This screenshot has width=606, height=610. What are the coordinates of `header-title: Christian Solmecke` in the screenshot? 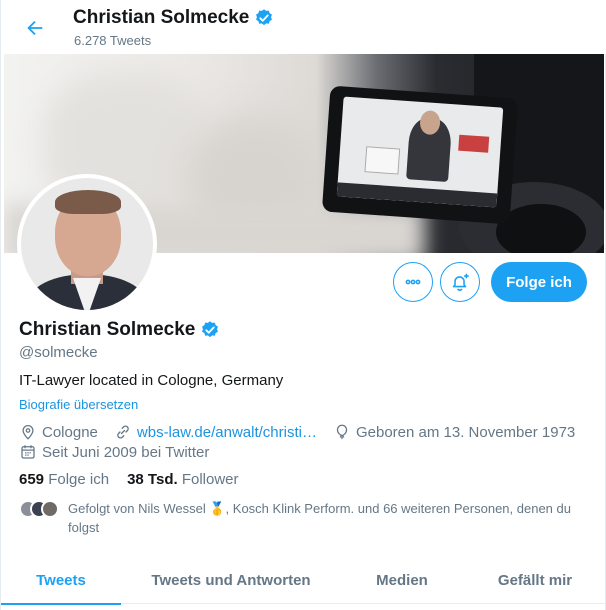 It's located at (173, 18).